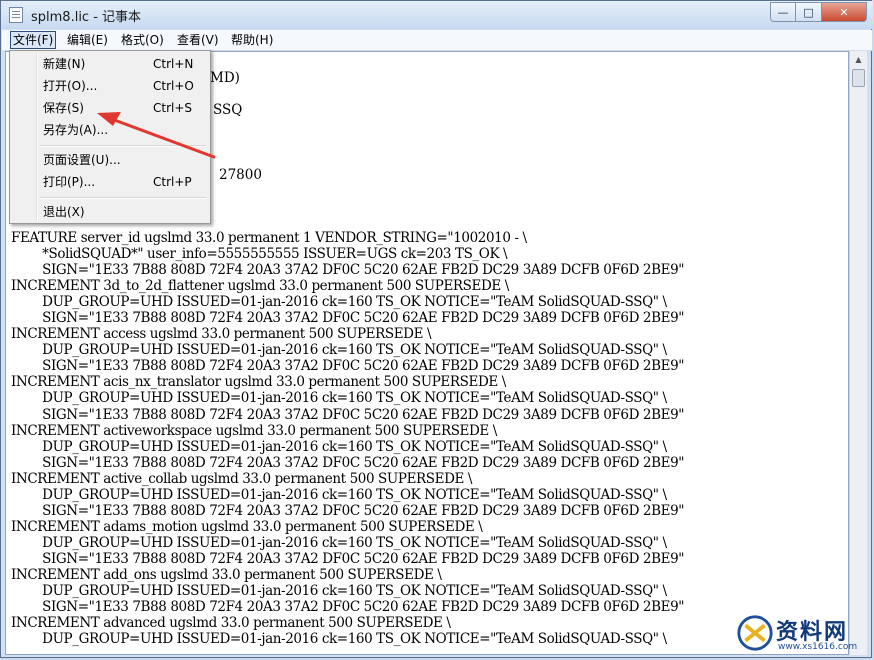  What do you see at coordinates (858, 59) in the screenshot?
I see `scroll-up-arrow-icon: ▲` at bounding box center [858, 59].